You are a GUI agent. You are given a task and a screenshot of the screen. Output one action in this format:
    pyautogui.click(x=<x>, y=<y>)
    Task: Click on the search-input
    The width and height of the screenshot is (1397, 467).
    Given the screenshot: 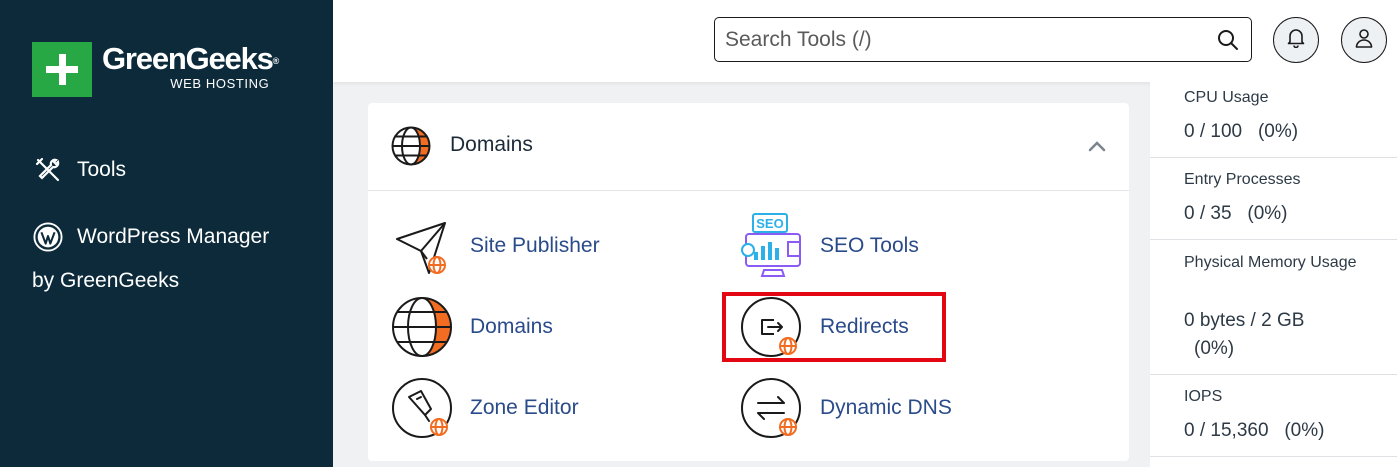 What is the action you would take?
    pyautogui.click(x=965, y=39)
    